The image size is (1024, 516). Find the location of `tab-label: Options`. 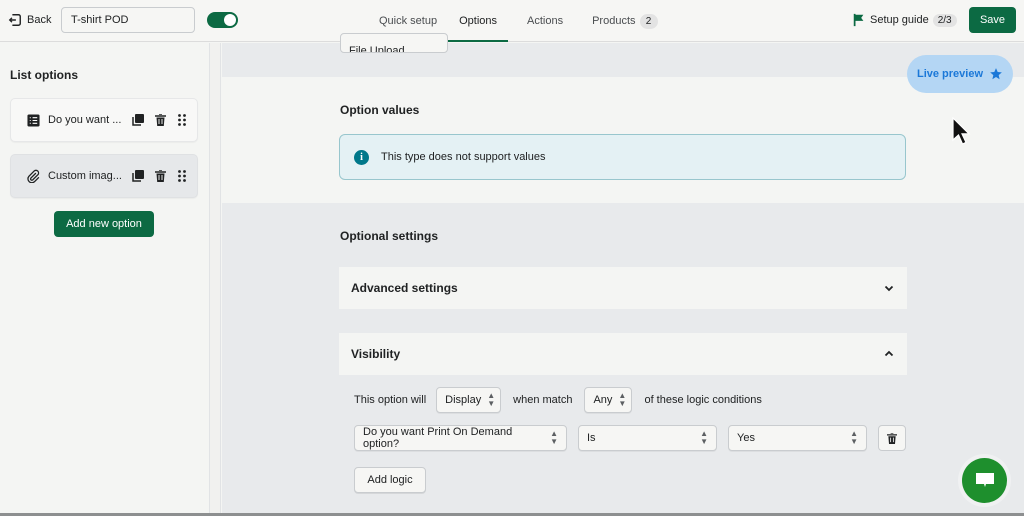

tab-label: Options is located at coordinates (478, 21).